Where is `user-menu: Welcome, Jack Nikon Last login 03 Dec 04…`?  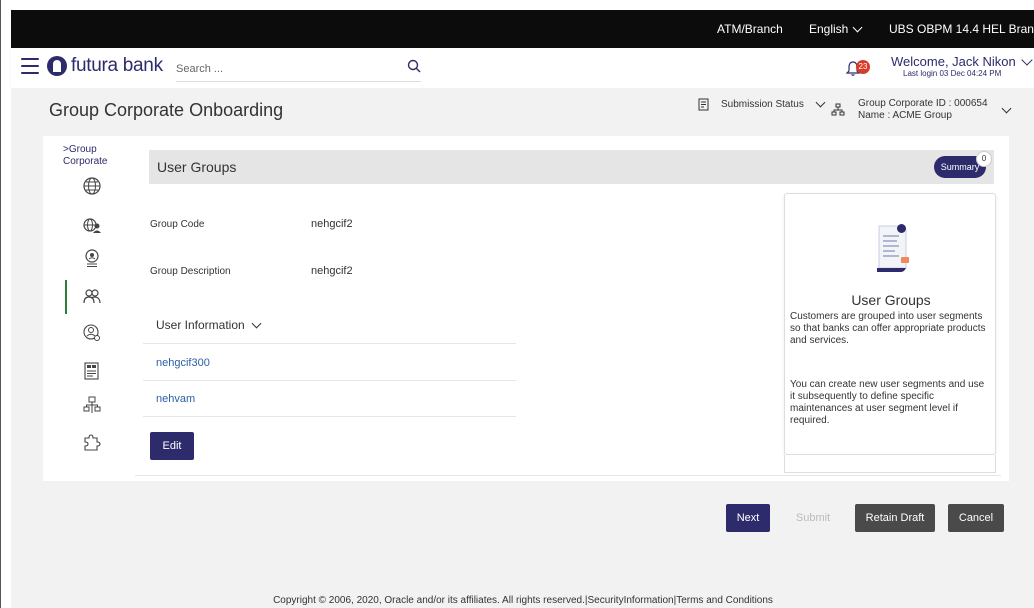
user-menu: Welcome, Jack Nikon Last login 03 Dec 04… is located at coordinates (953, 66).